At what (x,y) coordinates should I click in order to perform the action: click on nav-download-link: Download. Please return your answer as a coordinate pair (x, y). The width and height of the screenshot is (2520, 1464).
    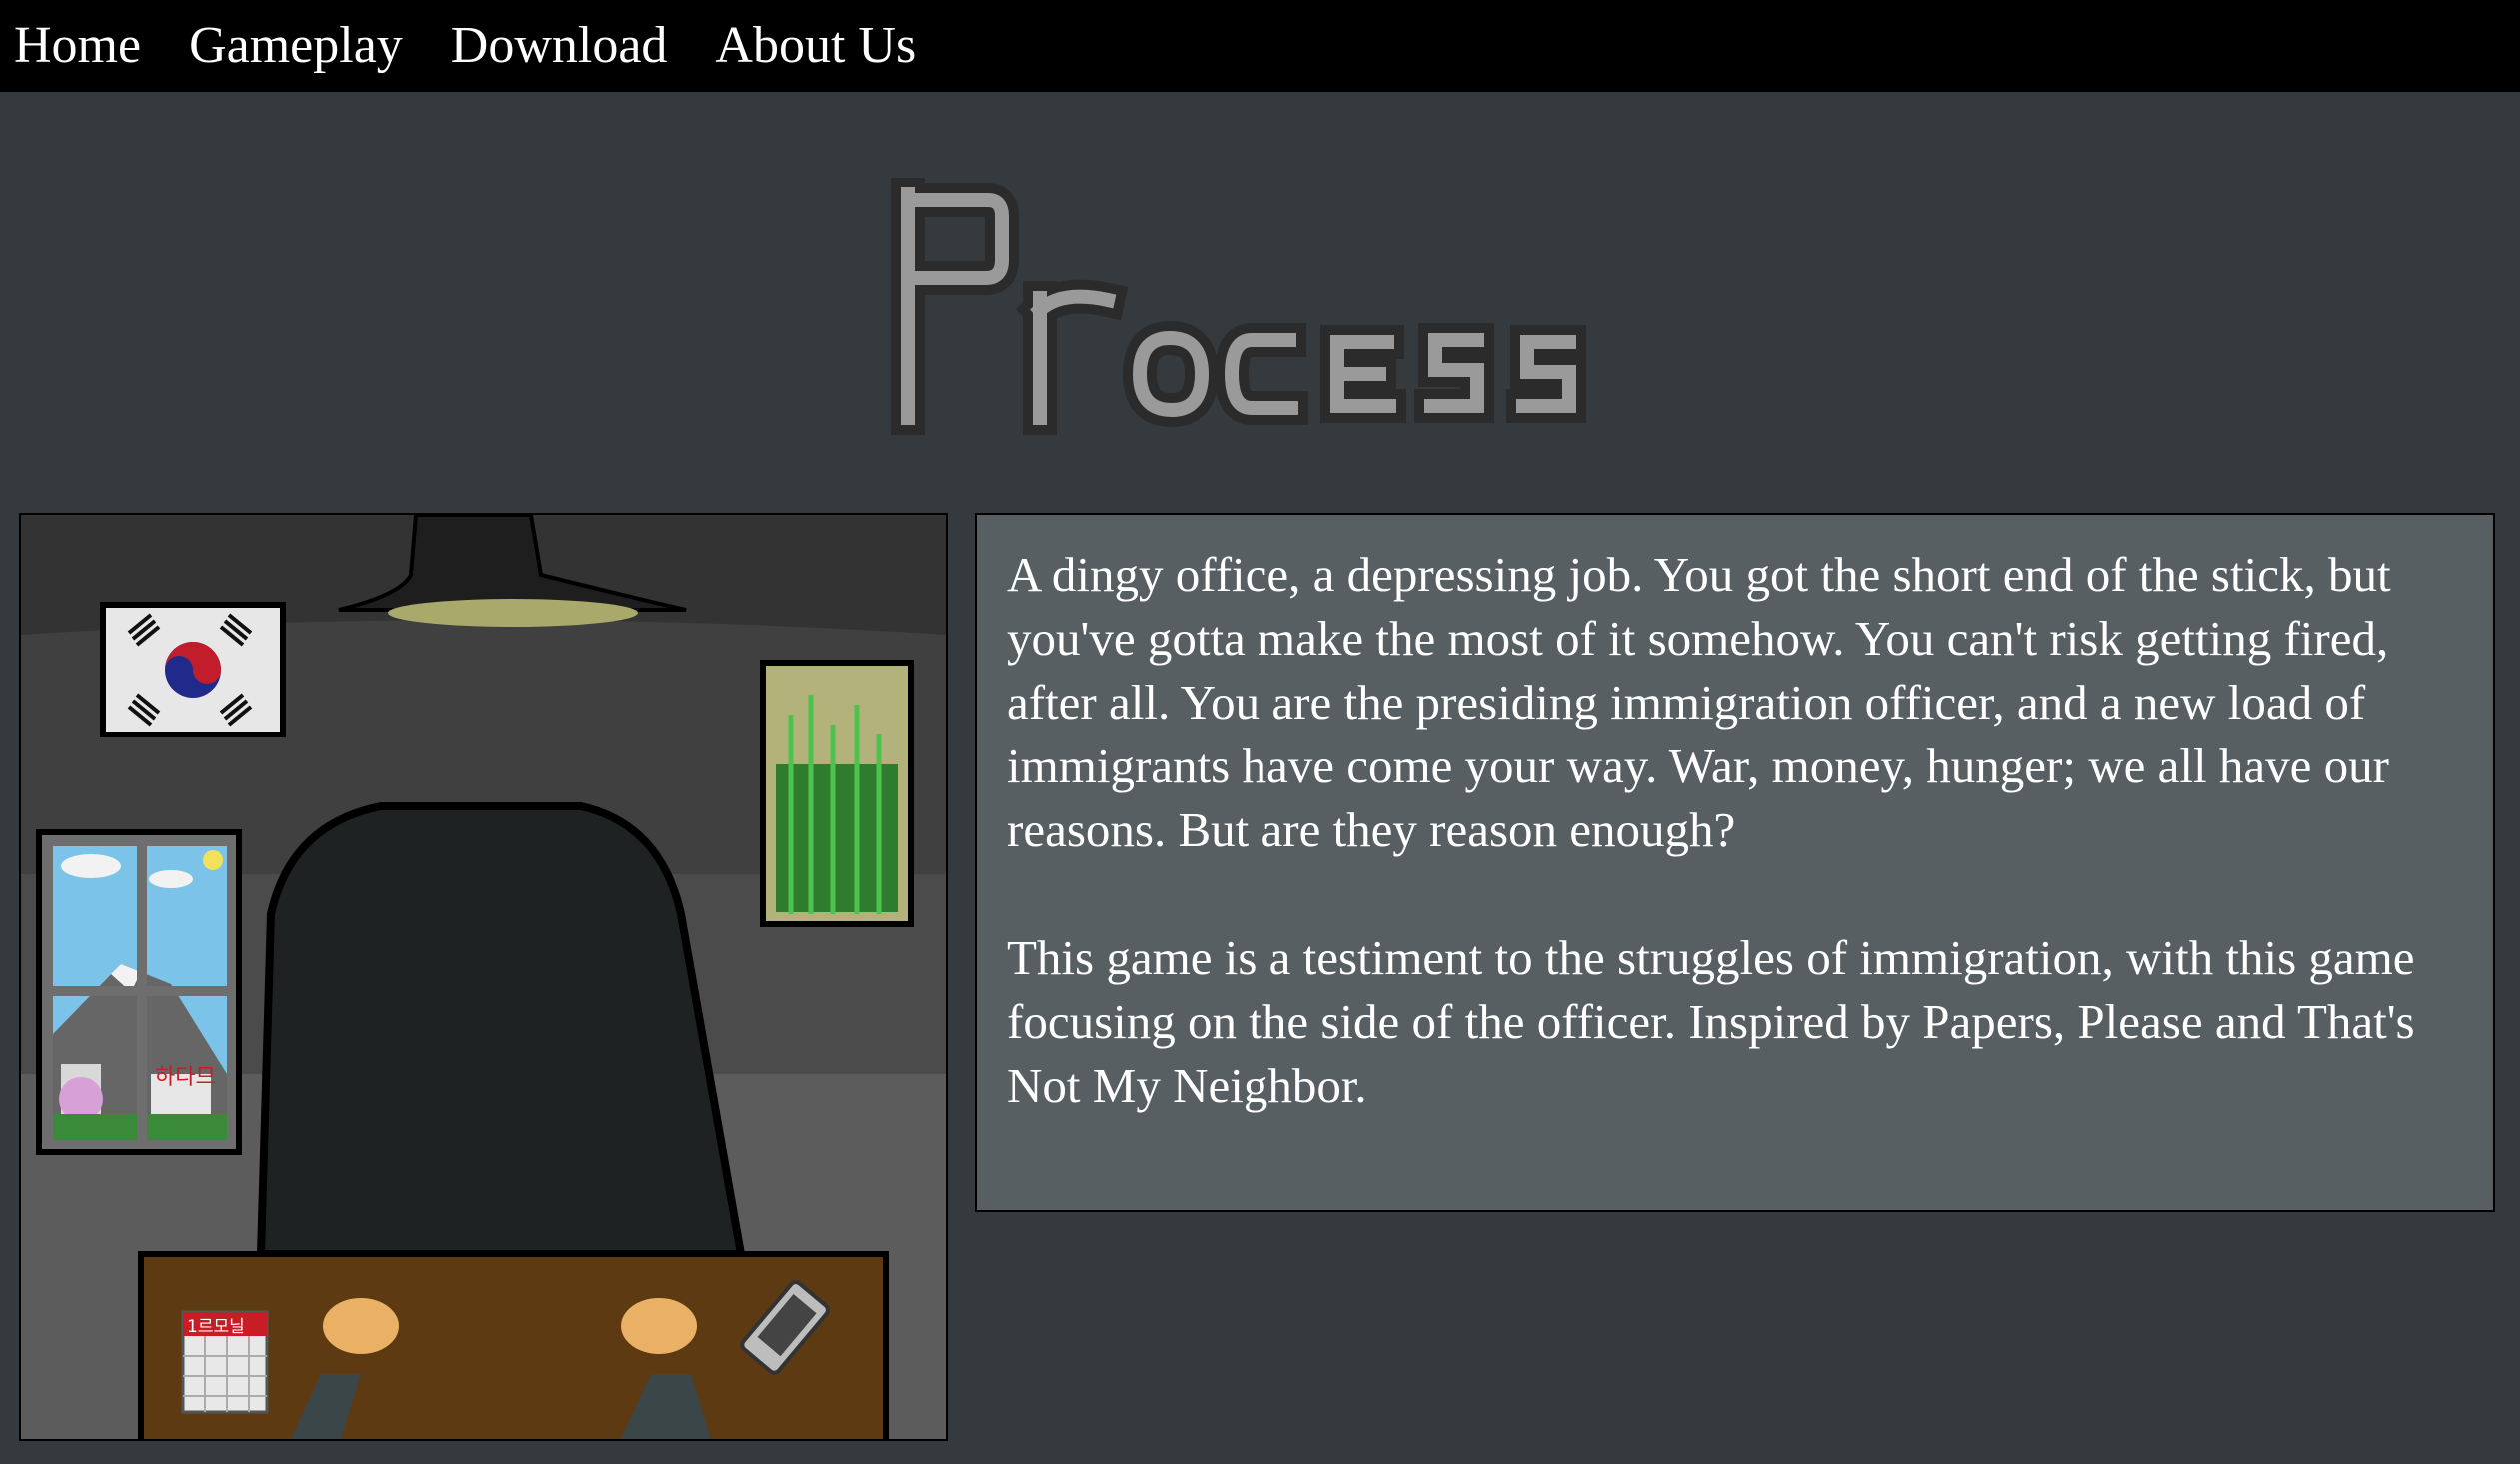
    Looking at the image, I should click on (559, 46).